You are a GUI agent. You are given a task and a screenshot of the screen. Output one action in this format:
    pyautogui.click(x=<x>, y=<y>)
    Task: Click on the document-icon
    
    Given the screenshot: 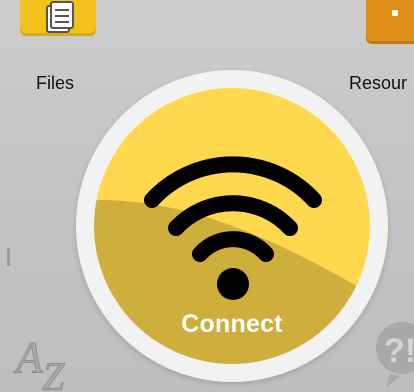 What is the action you would take?
    pyautogui.click(x=60, y=17)
    